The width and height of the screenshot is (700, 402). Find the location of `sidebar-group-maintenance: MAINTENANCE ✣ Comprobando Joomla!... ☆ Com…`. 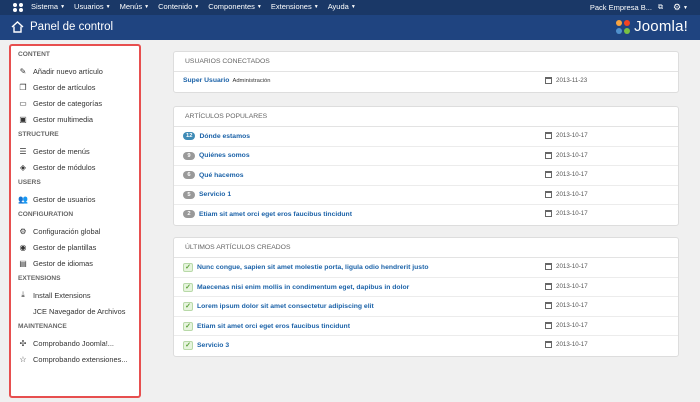

sidebar-group-maintenance: MAINTENANCE ✣ Comprobando Joomla!... ☆ Com… is located at coordinates (78, 345).